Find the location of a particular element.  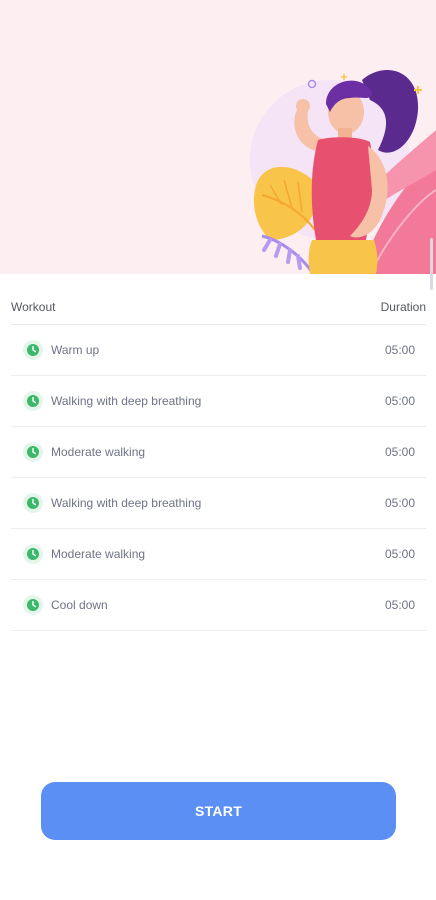

workout-row: Warm up 05:00 is located at coordinates (218, 350).